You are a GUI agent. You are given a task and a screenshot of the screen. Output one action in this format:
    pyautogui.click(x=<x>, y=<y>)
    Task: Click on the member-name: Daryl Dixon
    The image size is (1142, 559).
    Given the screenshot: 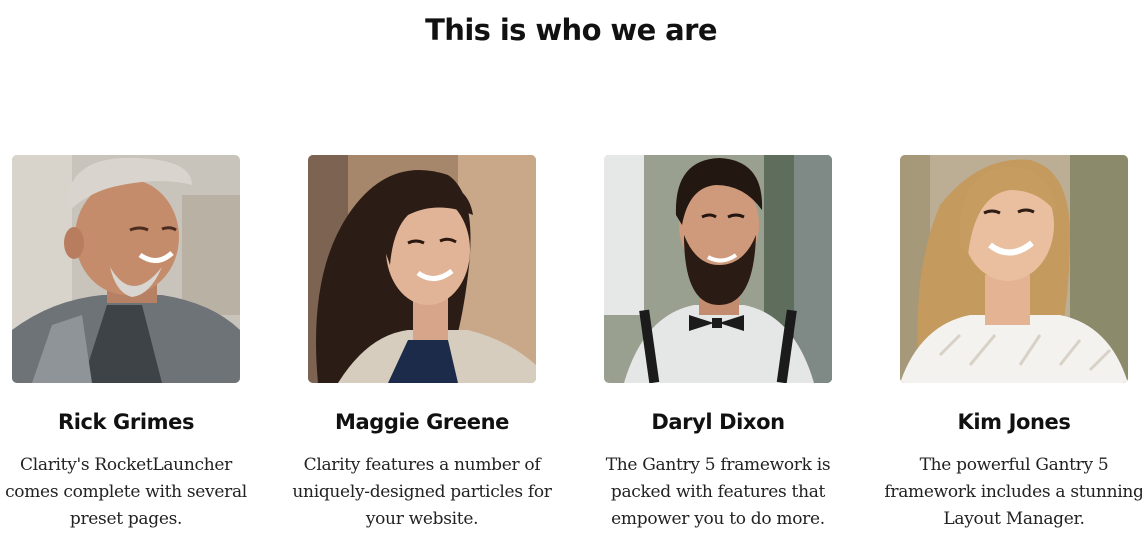 What is the action you would take?
    pyautogui.click(x=718, y=422)
    